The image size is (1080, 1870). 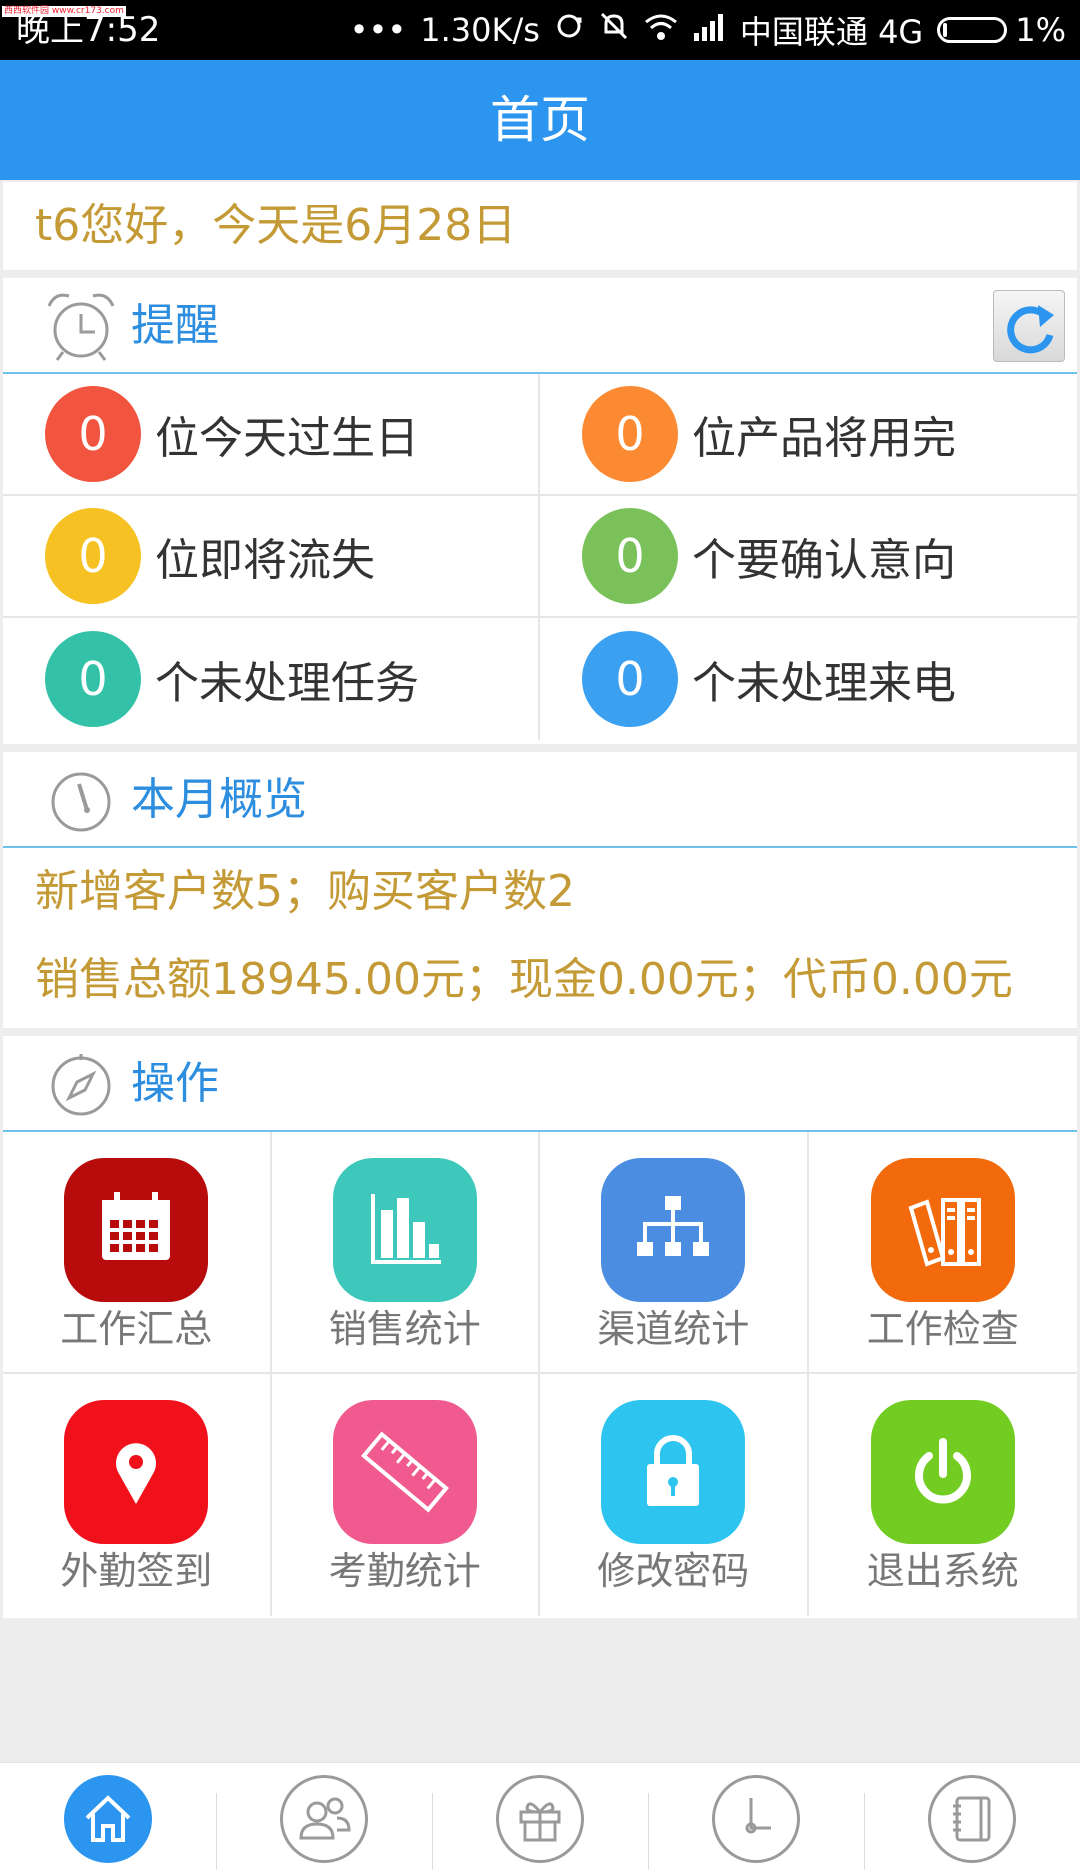 I want to click on network-speed: 1.30K/s, so click(x=480, y=30).